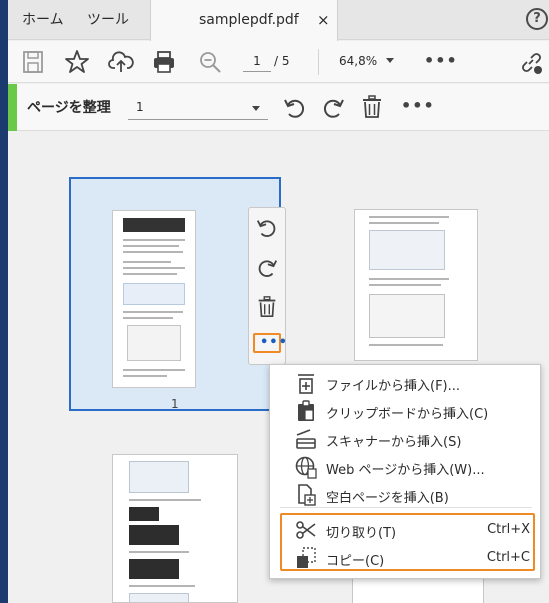  Describe the element at coordinates (387, 498) in the screenshot. I see `menu-item-label: 空白ページを挿入(B)` at that location.